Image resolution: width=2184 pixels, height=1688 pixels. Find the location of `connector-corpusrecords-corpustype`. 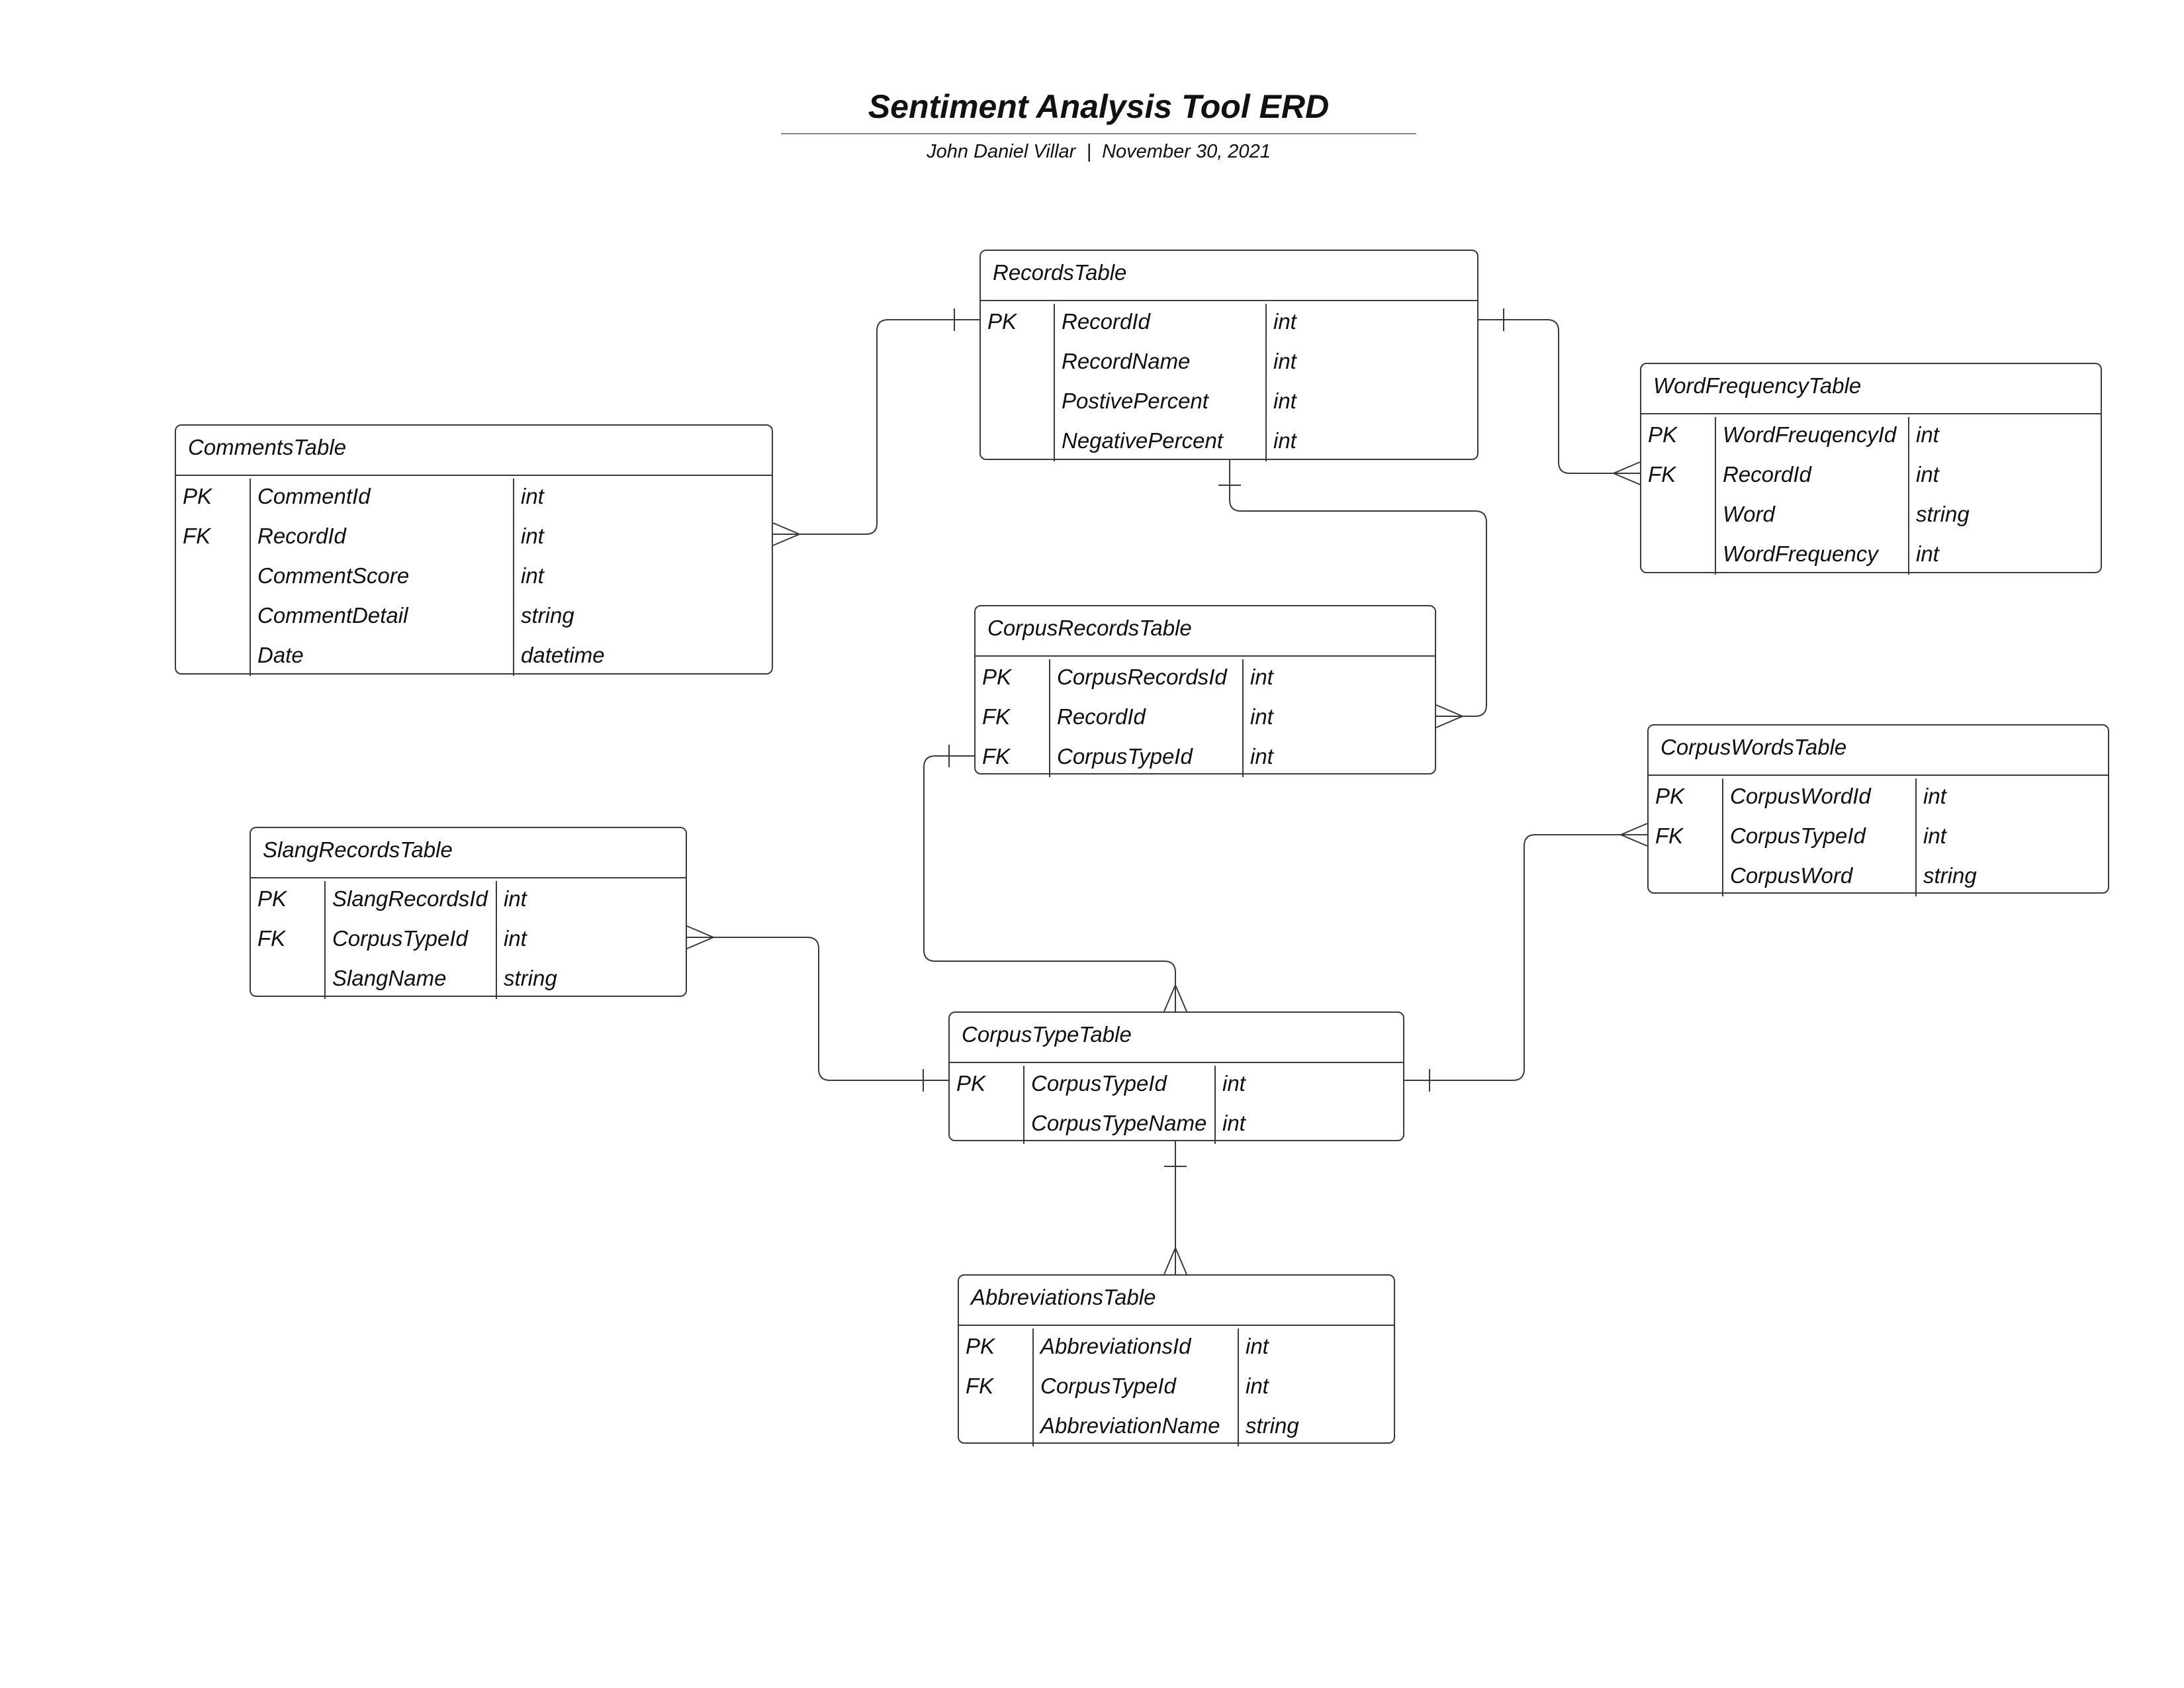

connector-corpusrecords-corpustype is located at coordinates (1055, 878).